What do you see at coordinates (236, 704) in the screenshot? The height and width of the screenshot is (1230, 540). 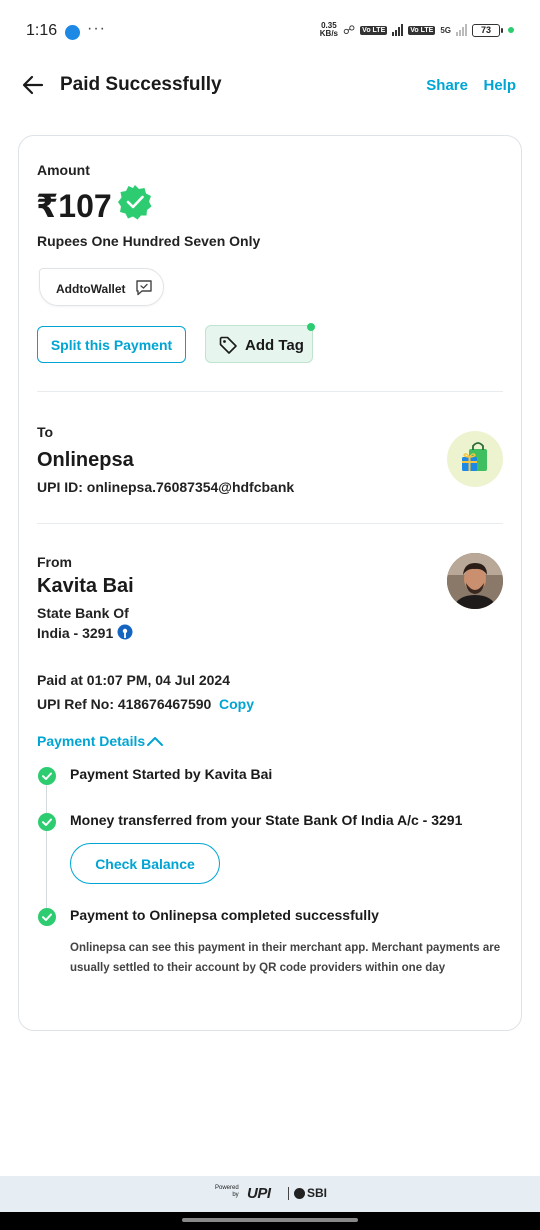 I see `copy-reference-button: Copy` at bounding box center [236, 704].